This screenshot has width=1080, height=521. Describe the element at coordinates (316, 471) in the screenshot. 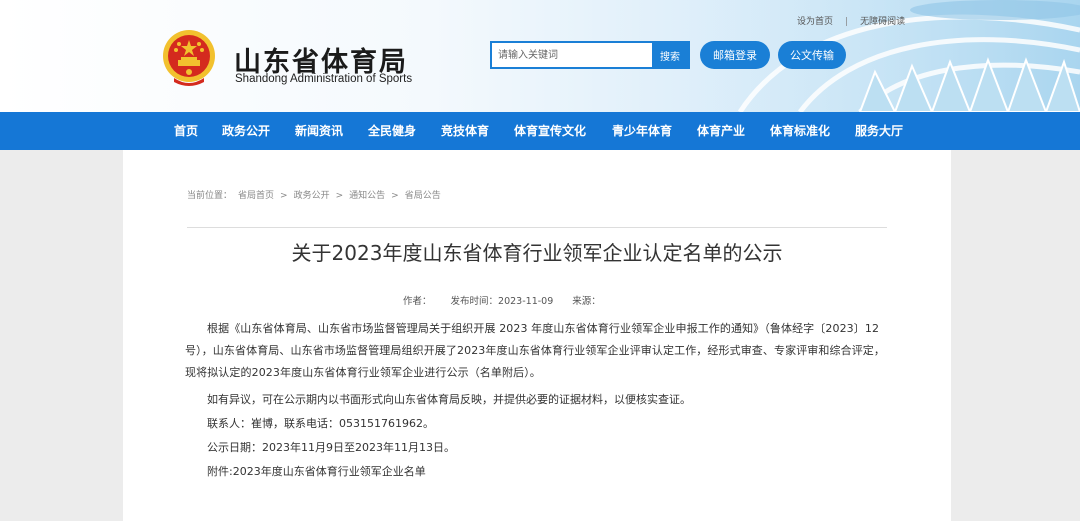

I see `attachment-link: 附件:2023年度山东省体育行业领军企业名单` at that location.